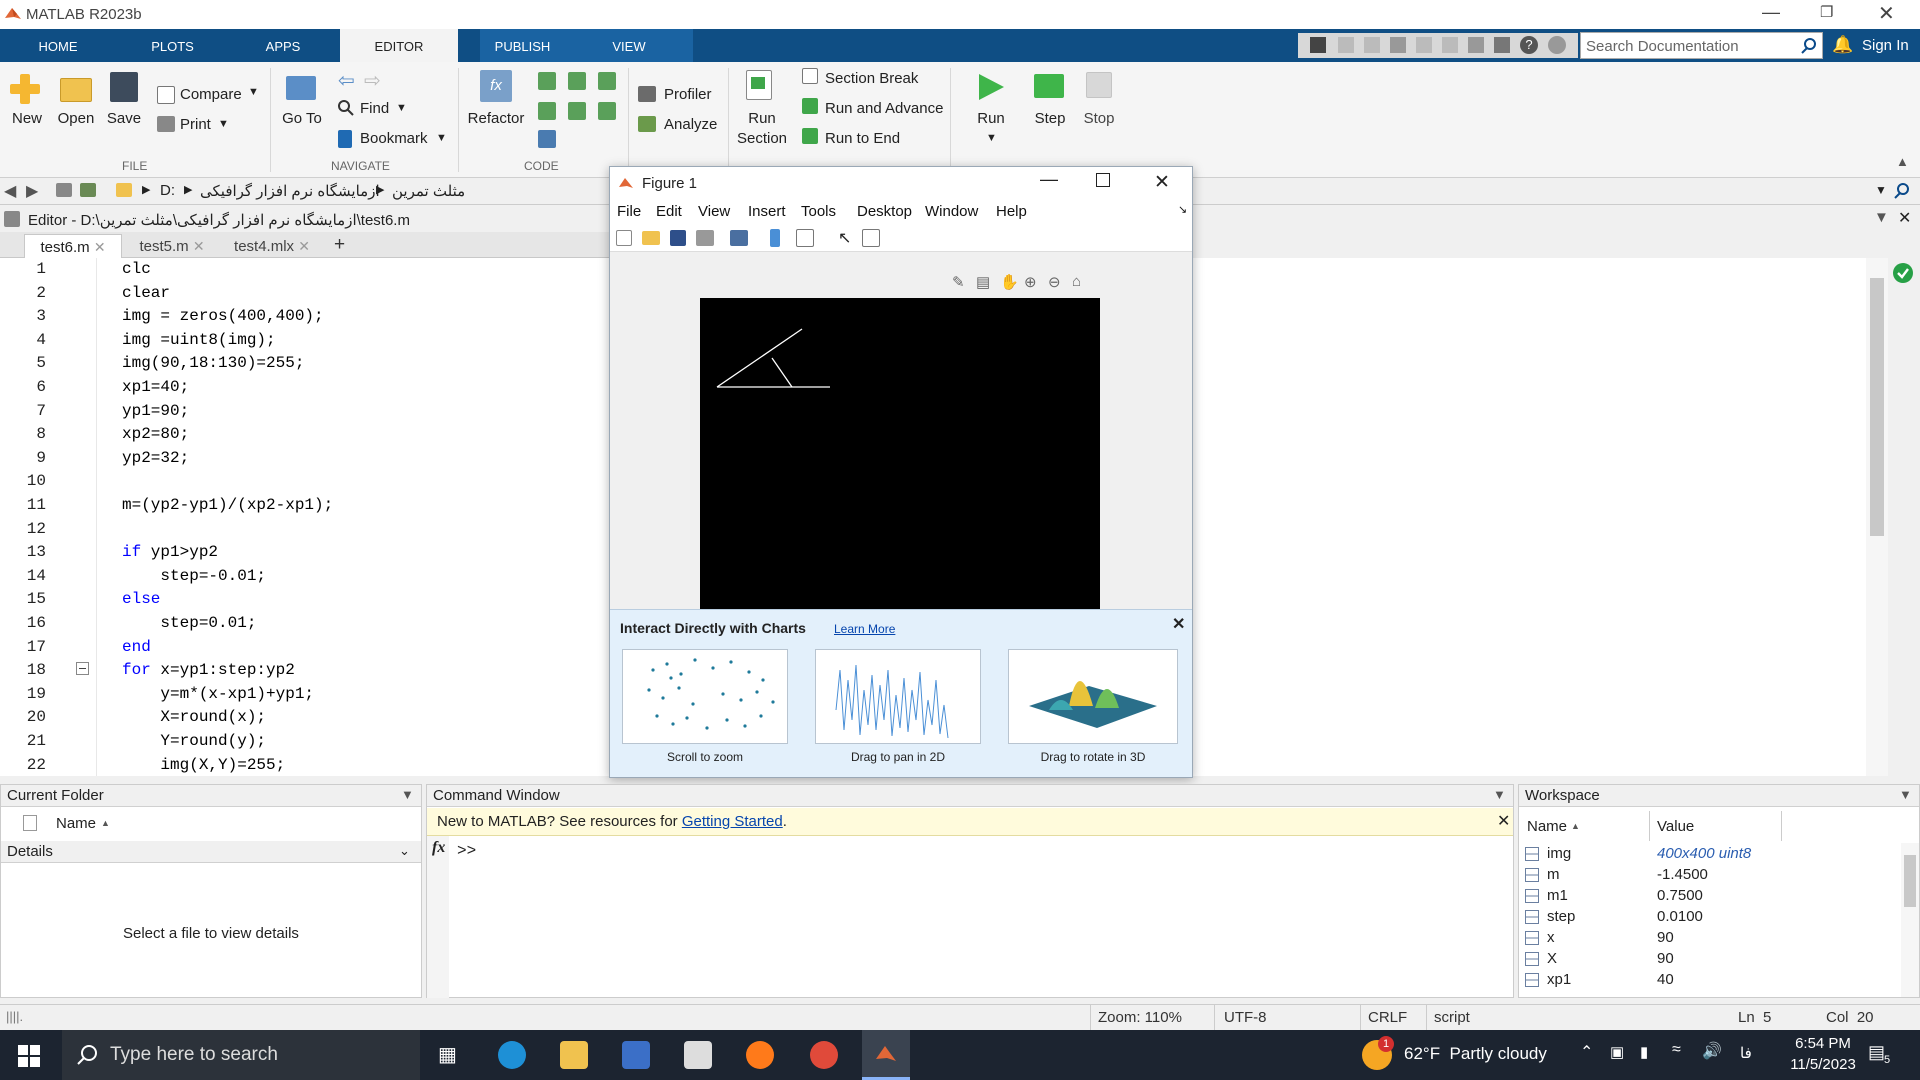 The height and width of the screenshot is (1080, 1920). What do you see at coordinates (167, 190) in the screenshot?
I see `breadcrumb-drive: D:` at bounding box center [167, 190].